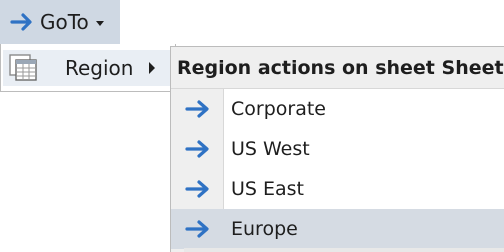 This screenshot has height=252, width=504. I want to click on submenu-item-label: US West, so click(270, 149).